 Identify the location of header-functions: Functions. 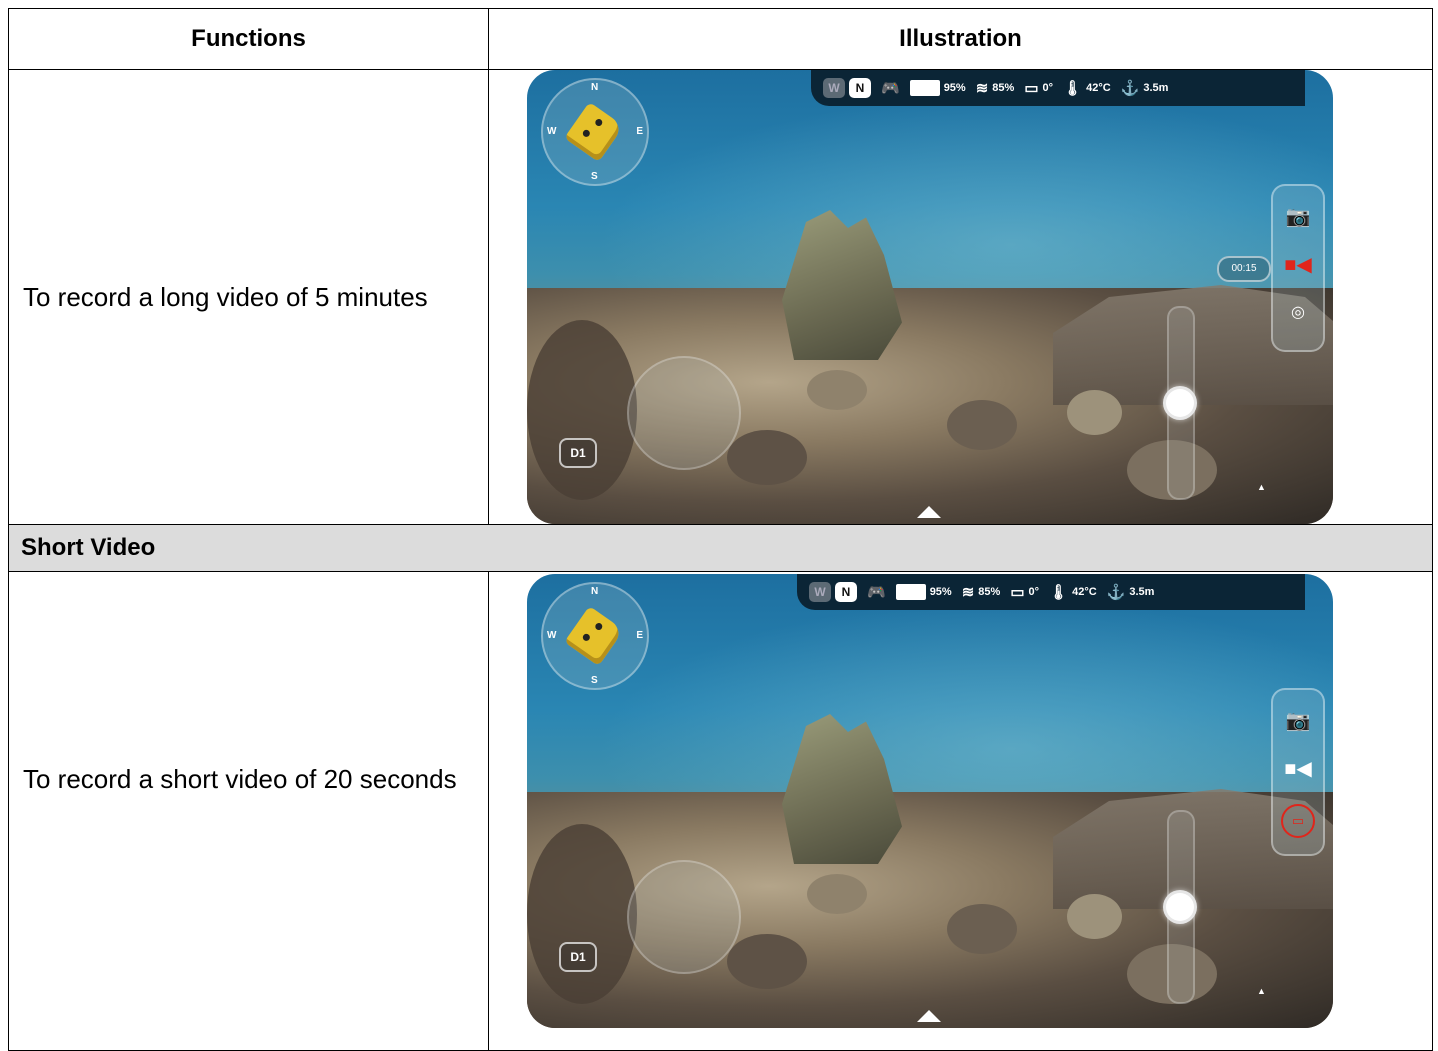
(248, 39).